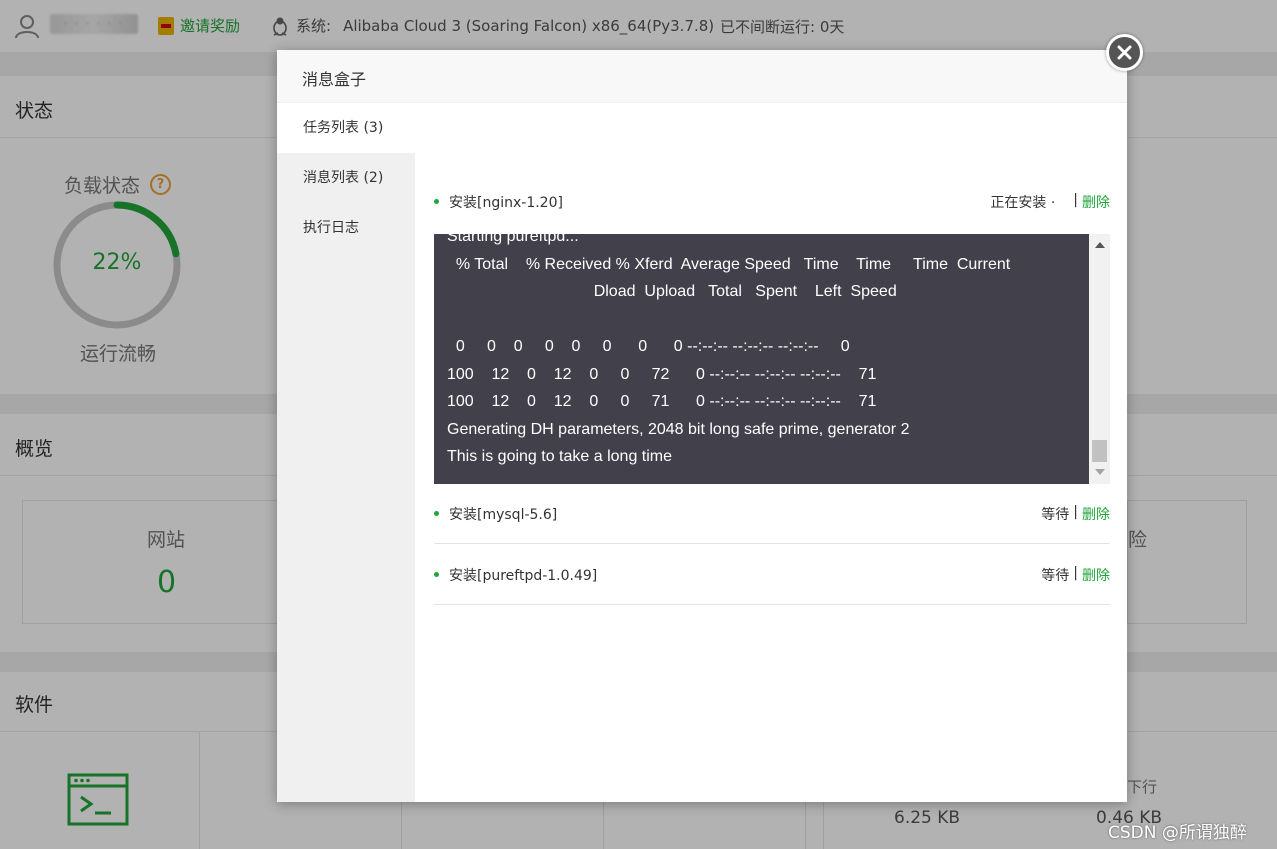 This screenshot has width=1277, height=849. I want to click on task-name: 安装[pureftpd-1.0.49], so click(523, 576).